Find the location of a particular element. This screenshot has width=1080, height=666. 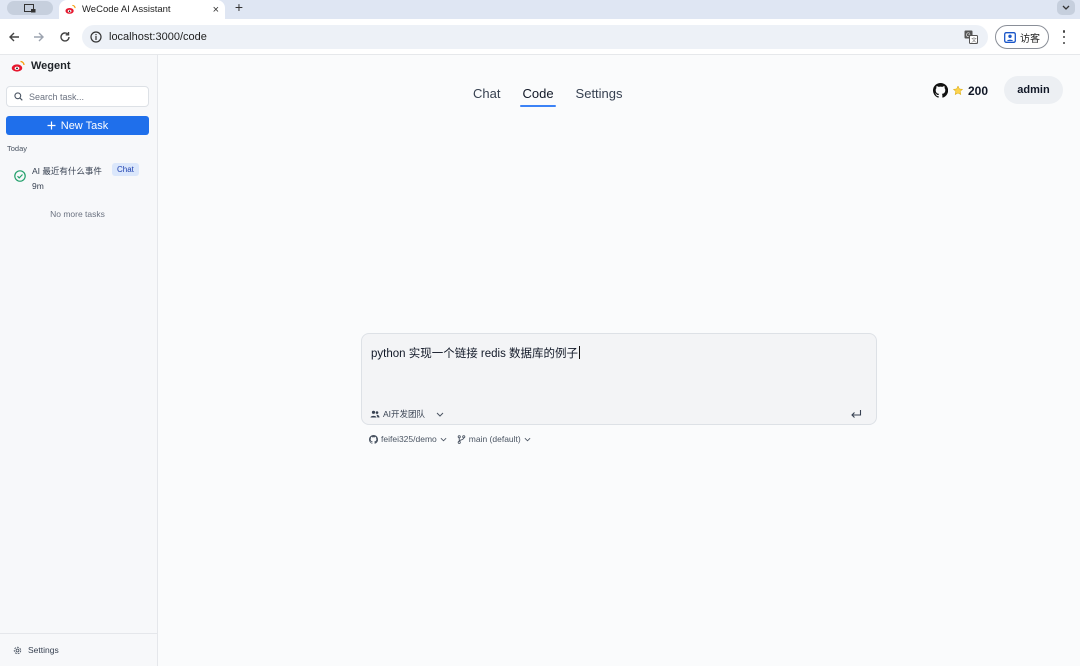

user-menu-button: admin is located at coordinates (1033, 90).